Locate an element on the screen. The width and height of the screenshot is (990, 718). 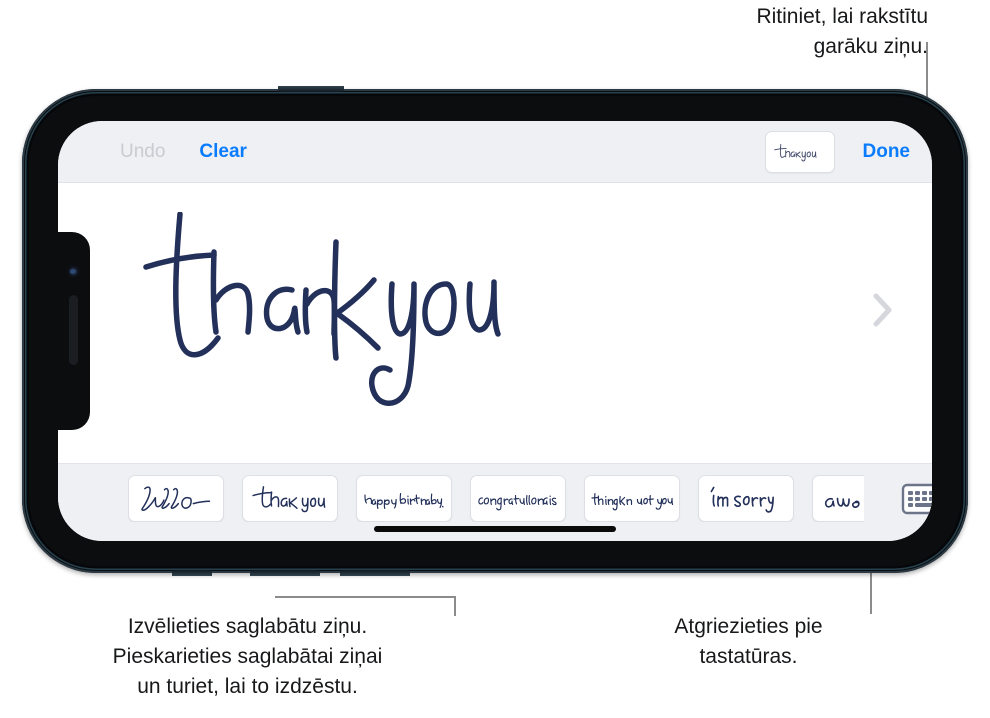
saved-message-thank-you is located at coordinates (290, 498).